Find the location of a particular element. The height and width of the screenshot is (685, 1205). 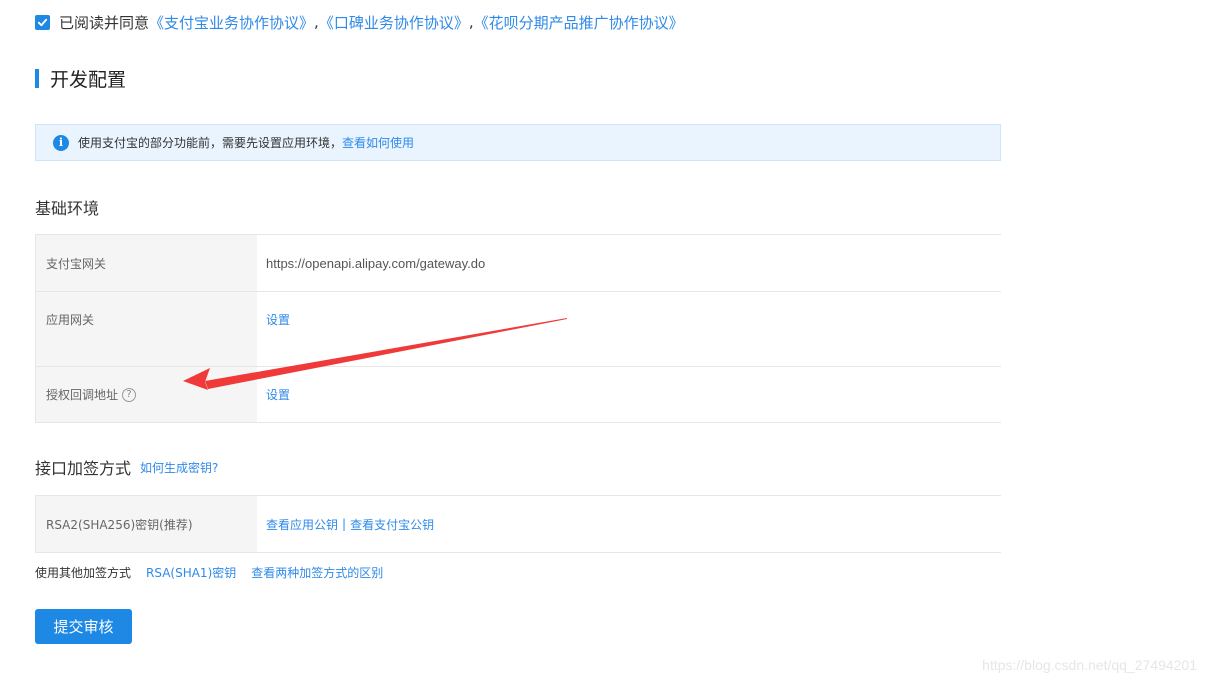

info-text: 使用支付宝的部分功能前，需要先设置应用环境， is located at coordinates (210, 143).